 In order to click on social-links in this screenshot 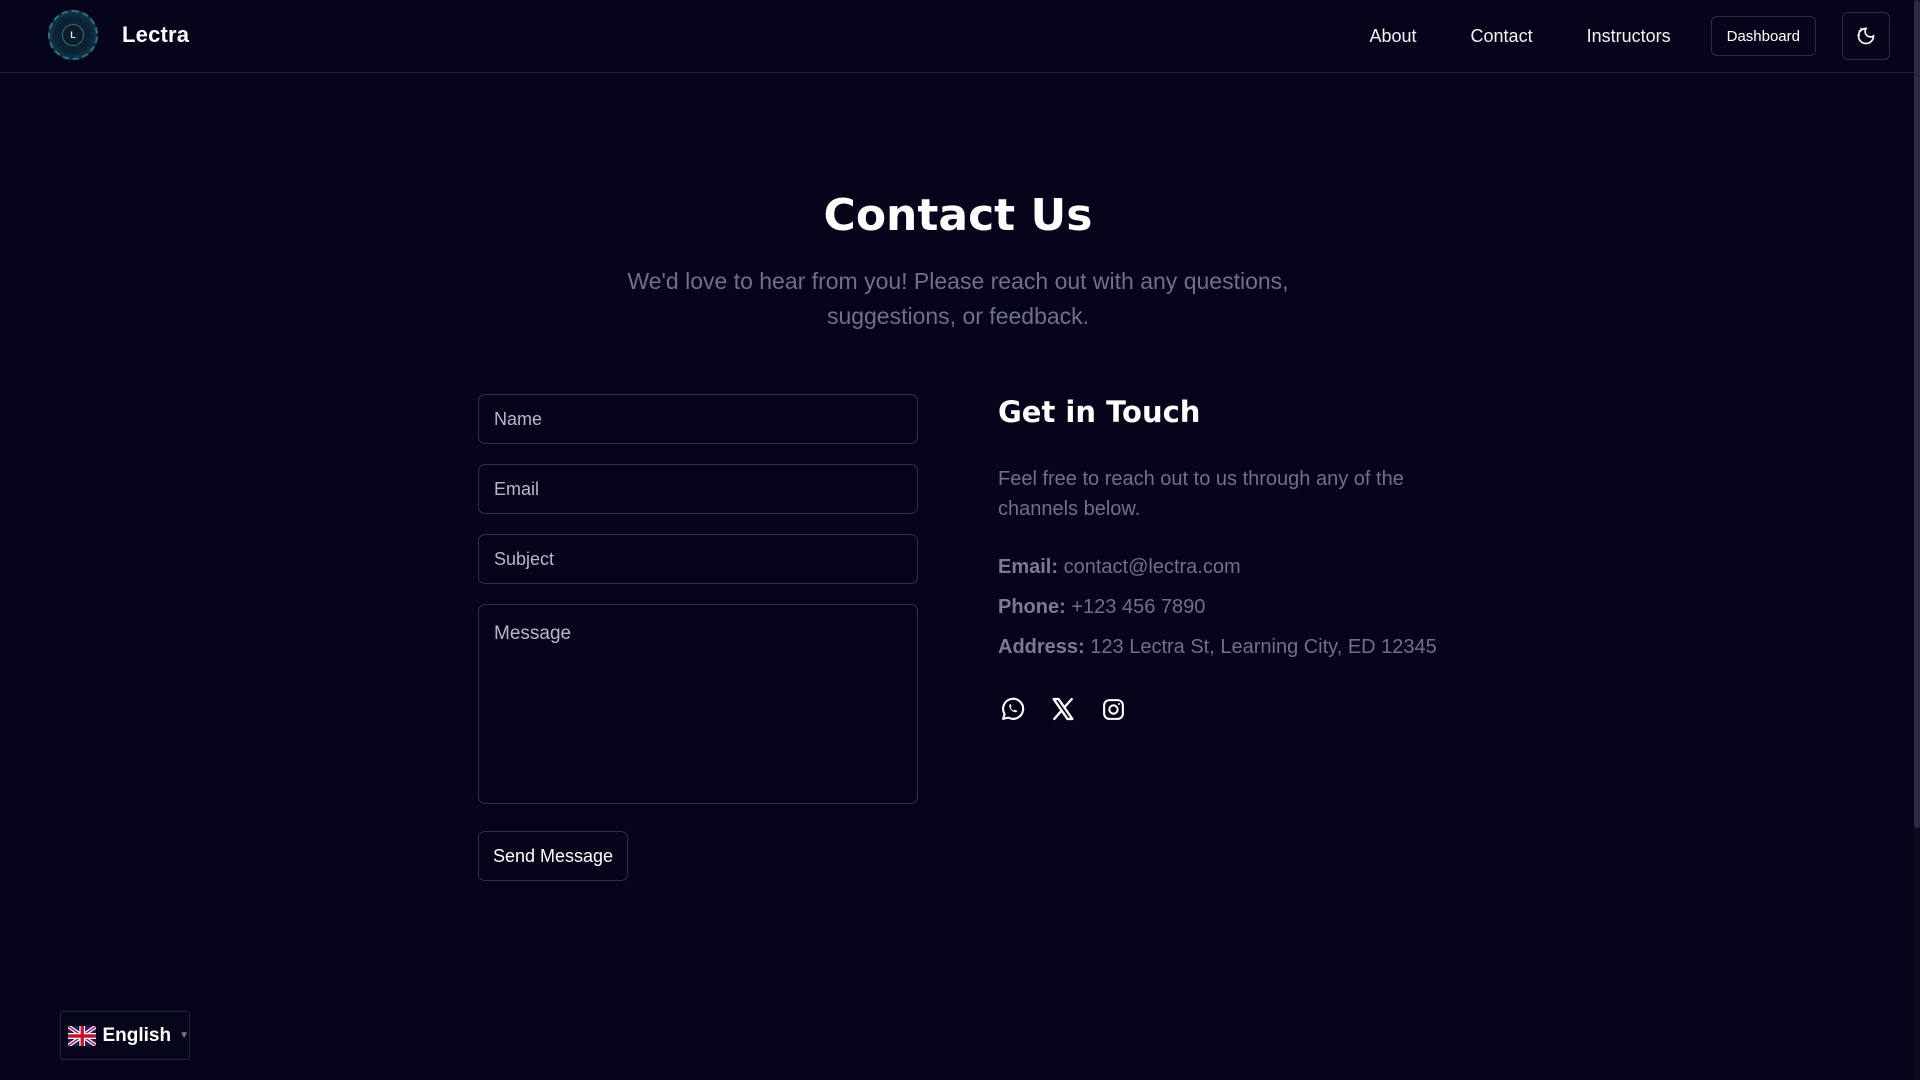, I will do `click(1073, 709)`.